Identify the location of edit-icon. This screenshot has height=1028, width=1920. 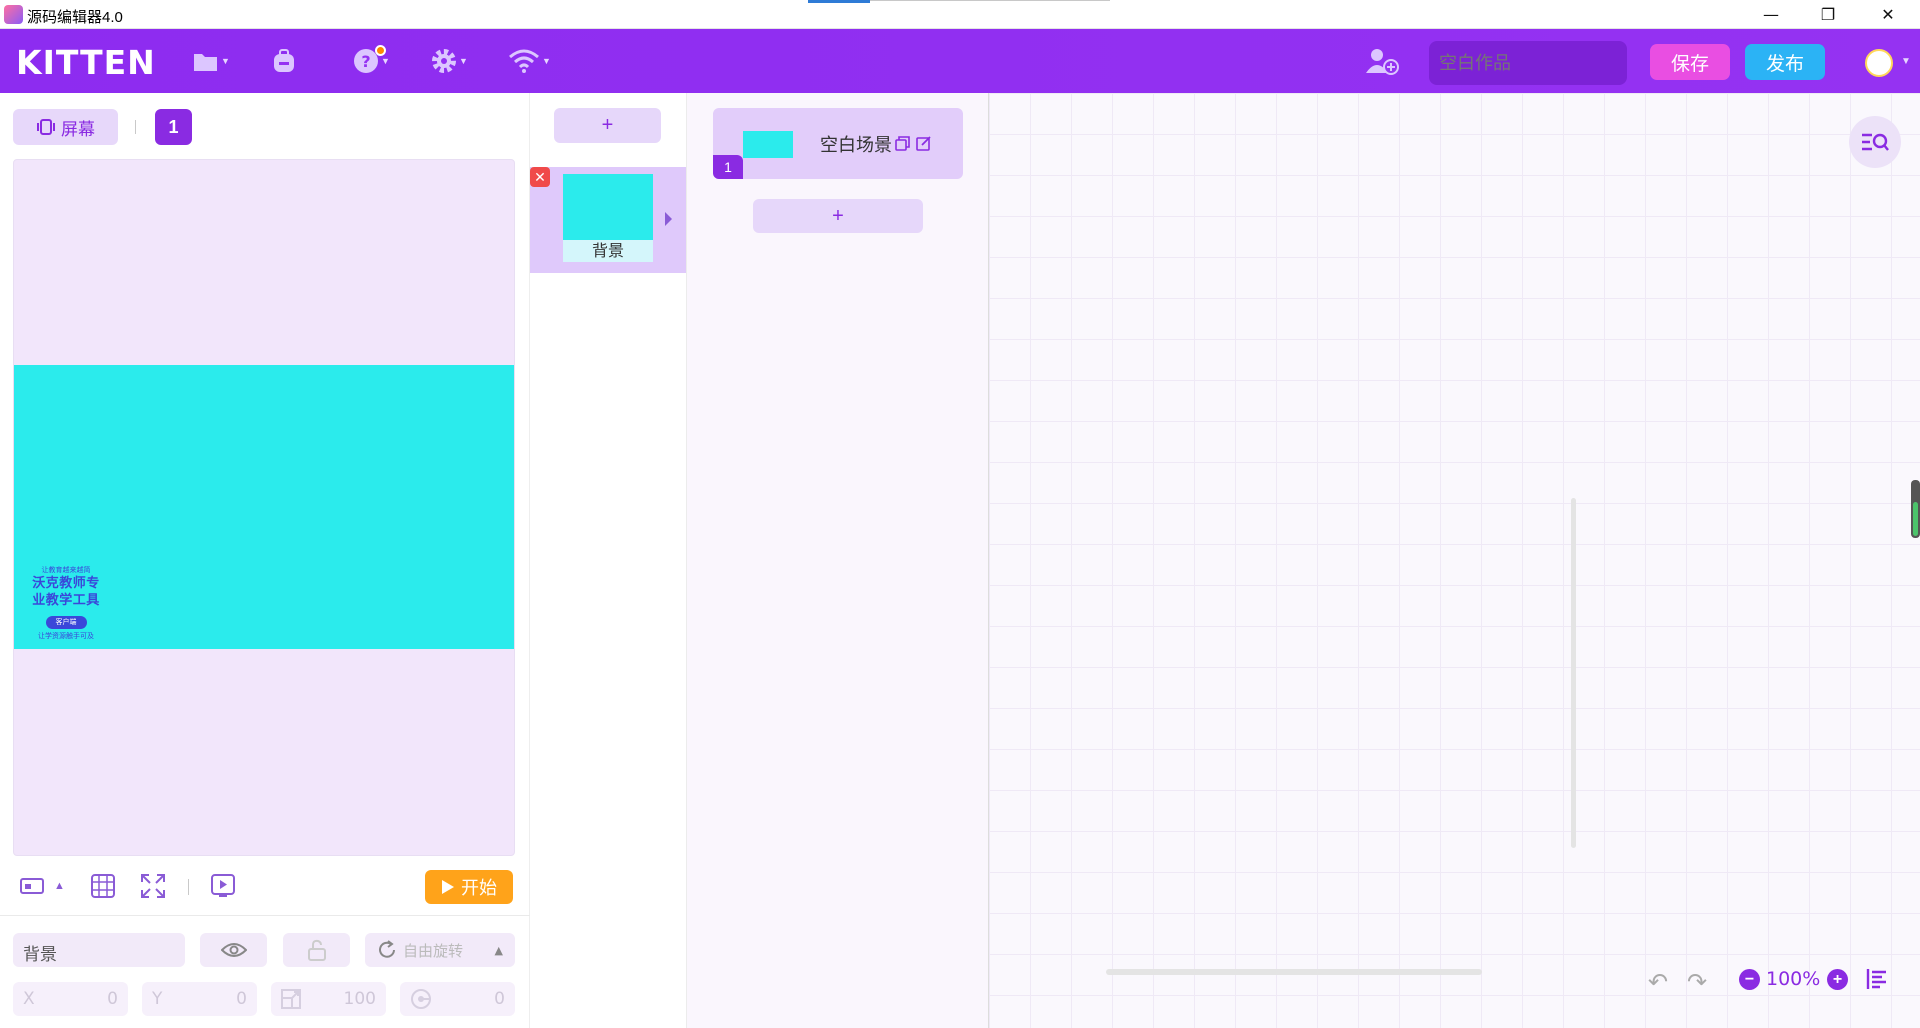
(923, 143).